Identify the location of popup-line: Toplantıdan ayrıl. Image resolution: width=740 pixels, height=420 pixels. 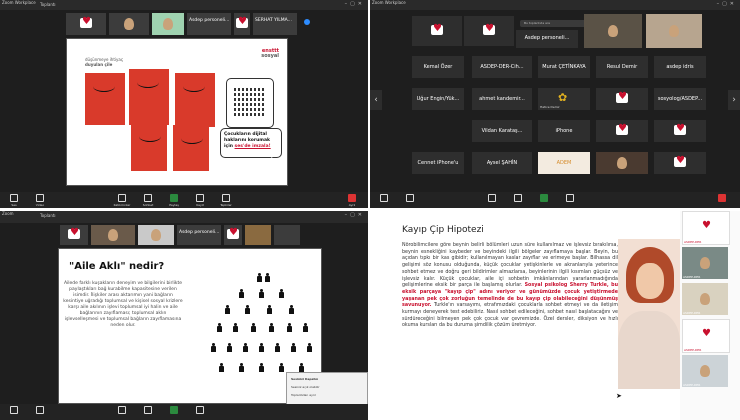
(303, 395).